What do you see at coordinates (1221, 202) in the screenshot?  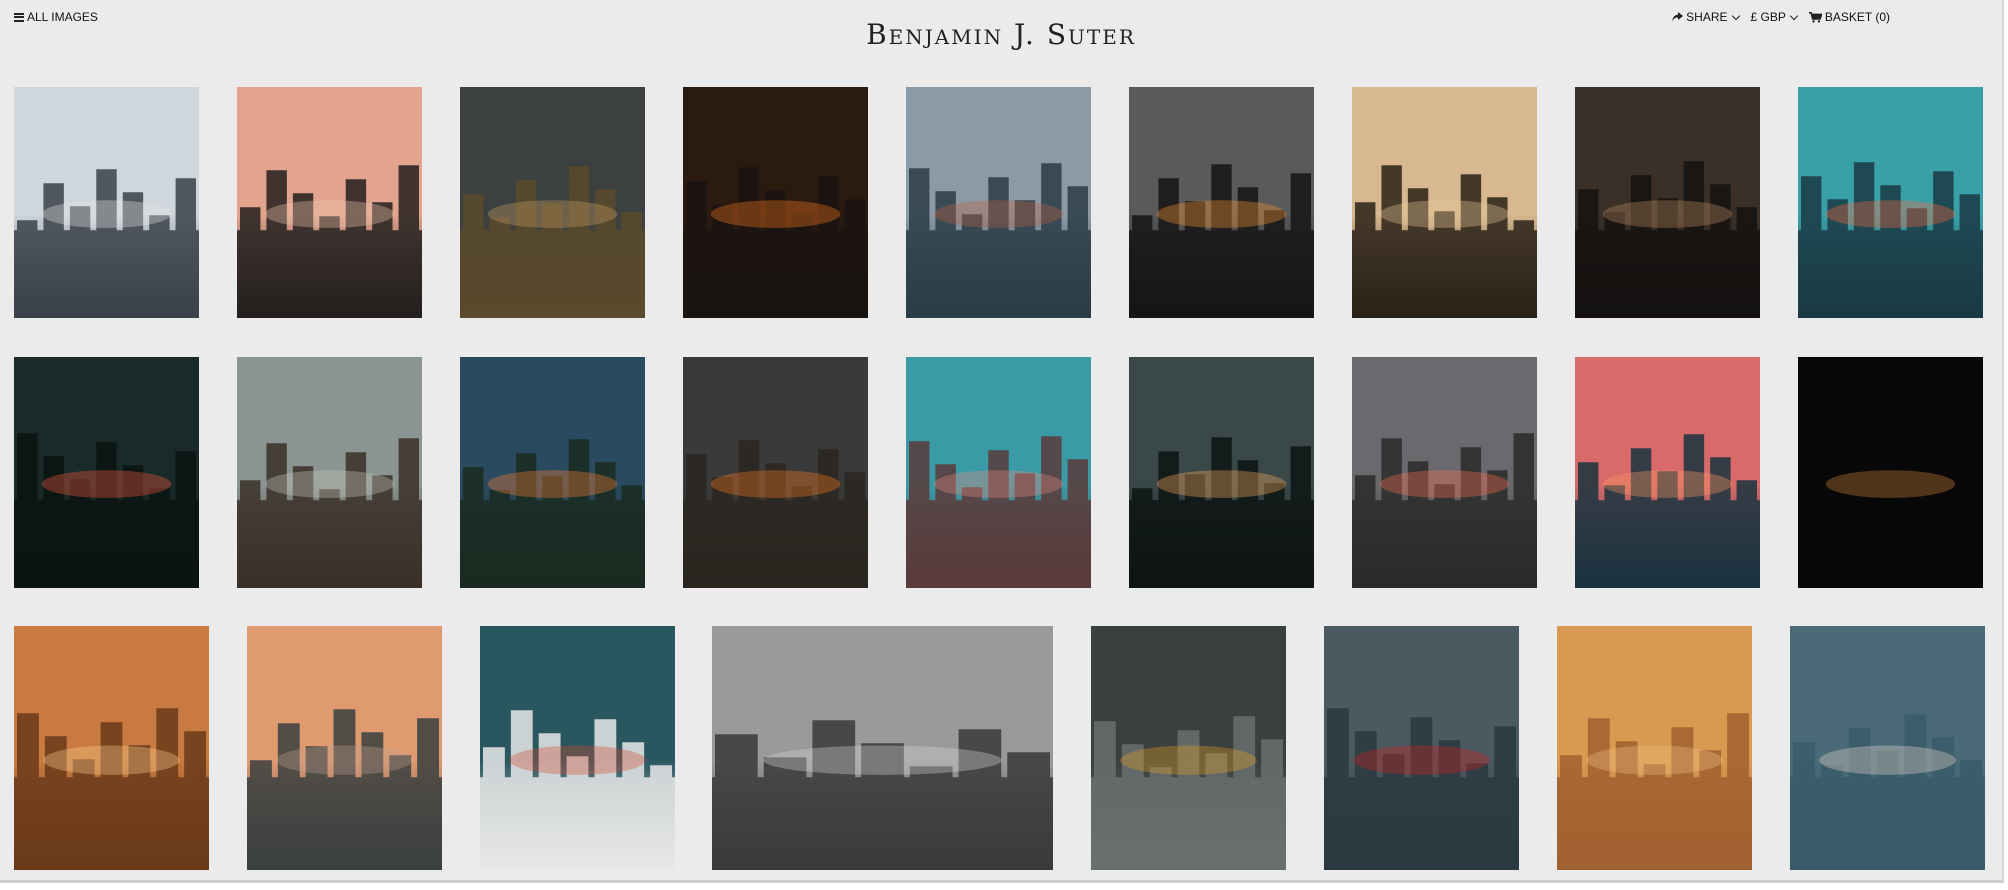 I see `photo-train-tracks-night` at bounding box center [1221, 202].